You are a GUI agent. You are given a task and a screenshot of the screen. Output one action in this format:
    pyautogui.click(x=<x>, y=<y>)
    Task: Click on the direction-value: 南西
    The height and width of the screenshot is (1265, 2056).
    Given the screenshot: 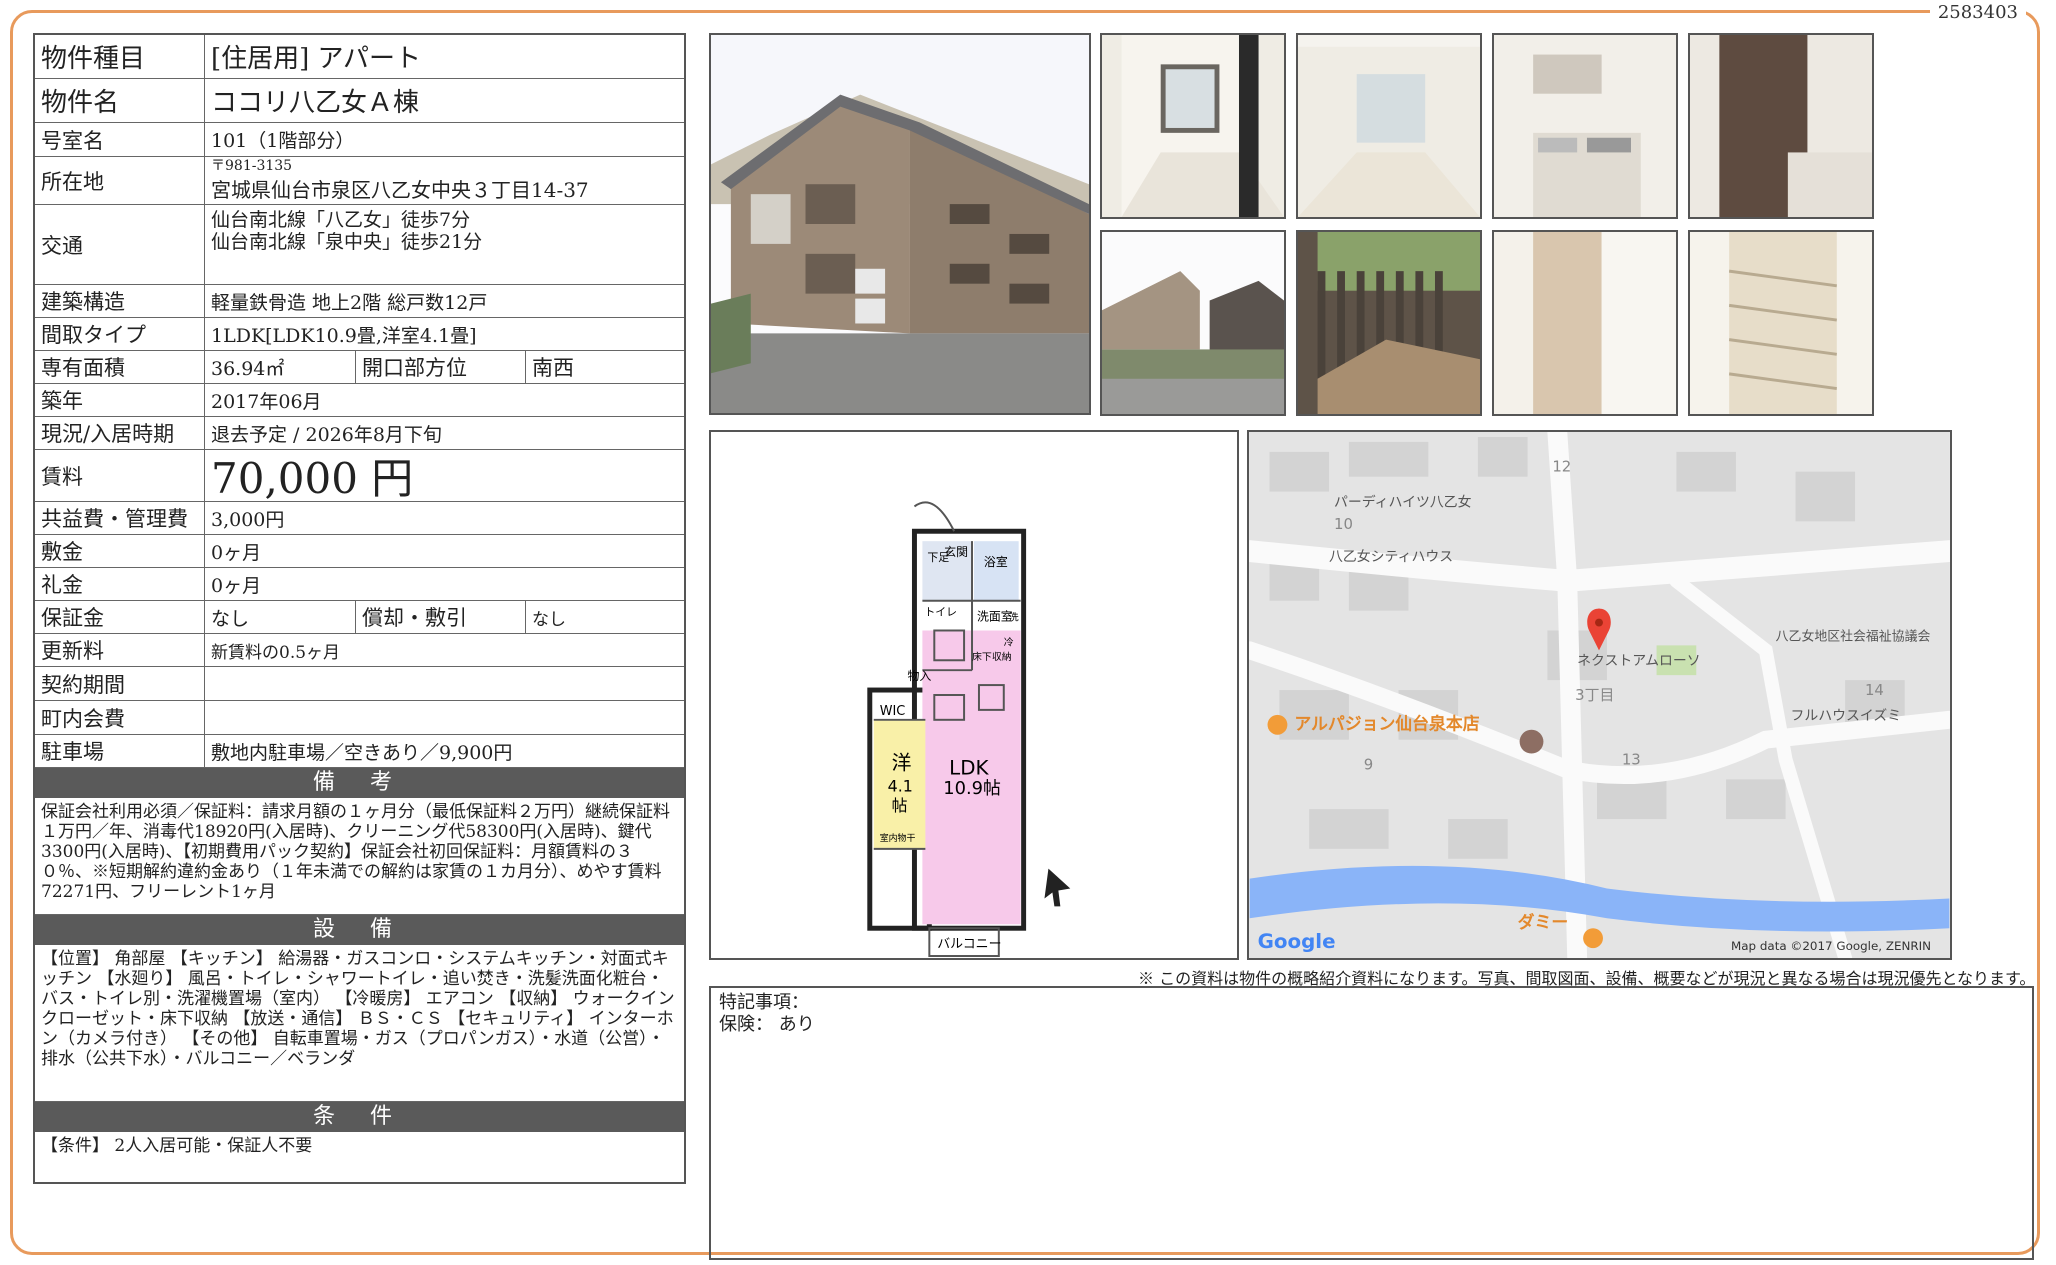 What is the action you would take?
    pyautogui.click(x=604, y=367)
    